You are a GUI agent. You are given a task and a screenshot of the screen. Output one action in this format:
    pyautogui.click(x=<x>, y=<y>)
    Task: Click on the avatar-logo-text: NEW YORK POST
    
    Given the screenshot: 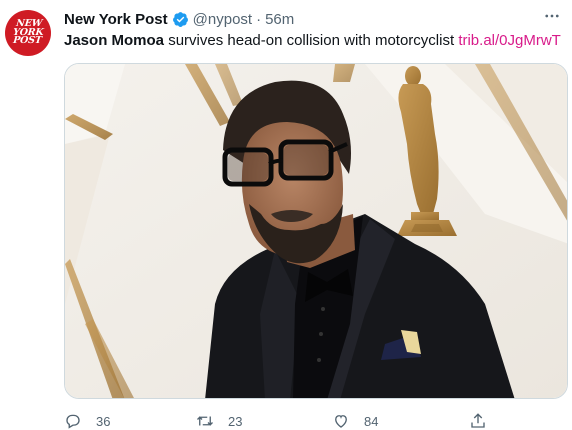 What is the action you would take?
    pyautogui.click(x=28, y=32)
    